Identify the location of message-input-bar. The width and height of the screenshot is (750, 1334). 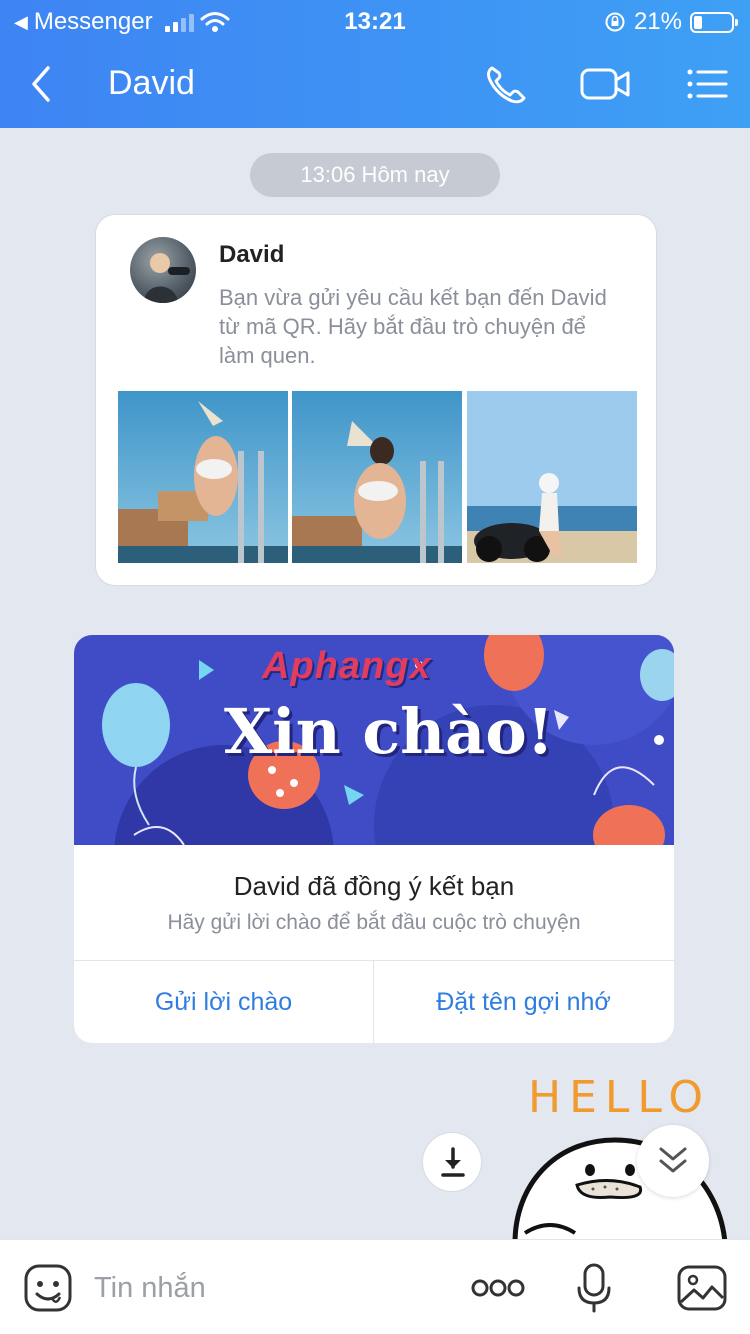
(375, 1286).